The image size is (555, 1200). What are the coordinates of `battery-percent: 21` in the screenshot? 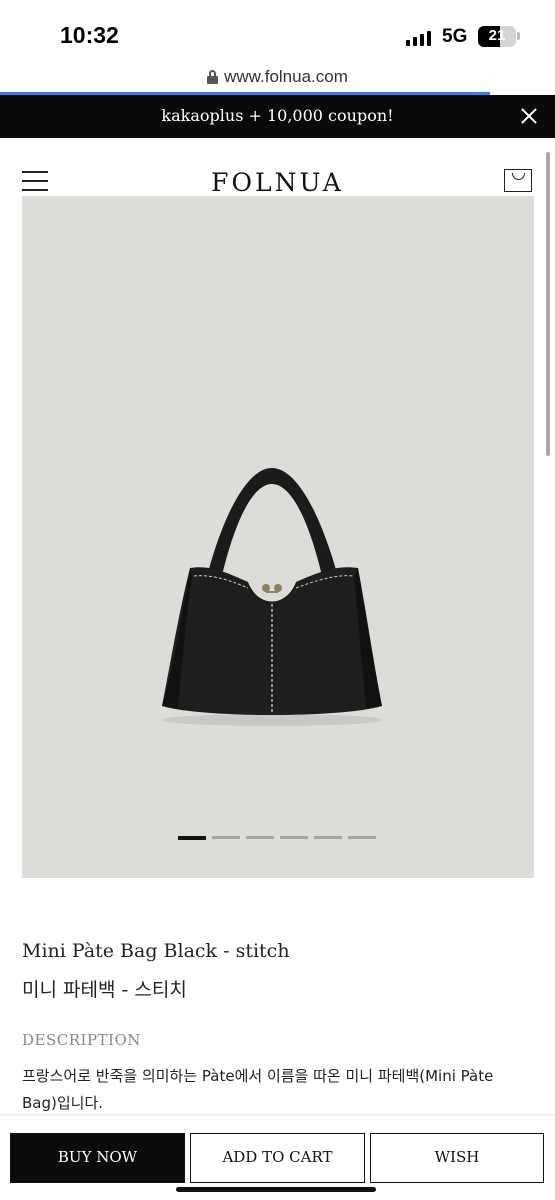 It's located at (497, 35).